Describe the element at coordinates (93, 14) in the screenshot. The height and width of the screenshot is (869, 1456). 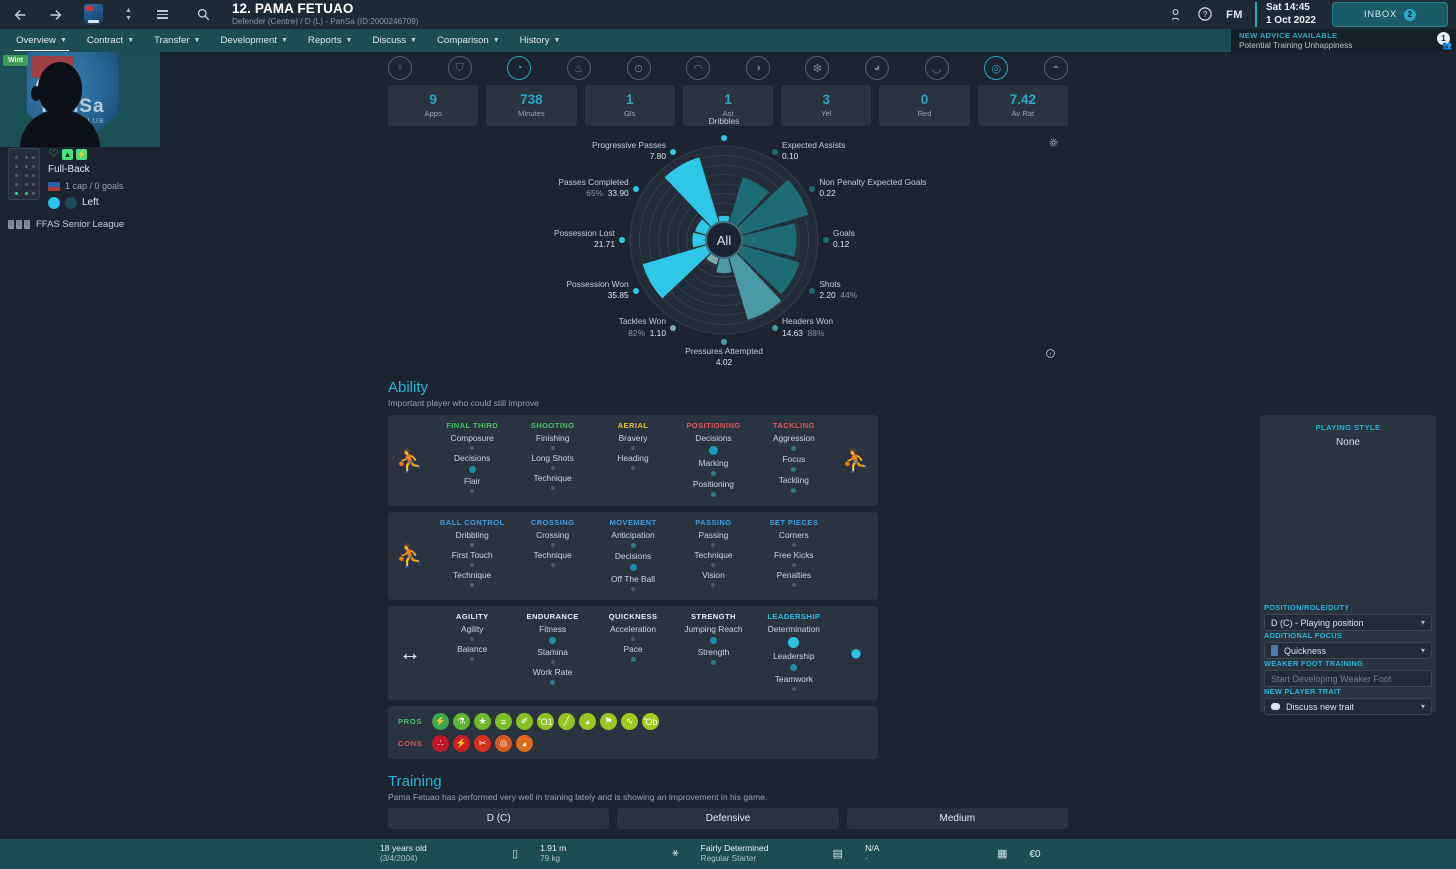
I see `club-badge-small-icon` at that location.